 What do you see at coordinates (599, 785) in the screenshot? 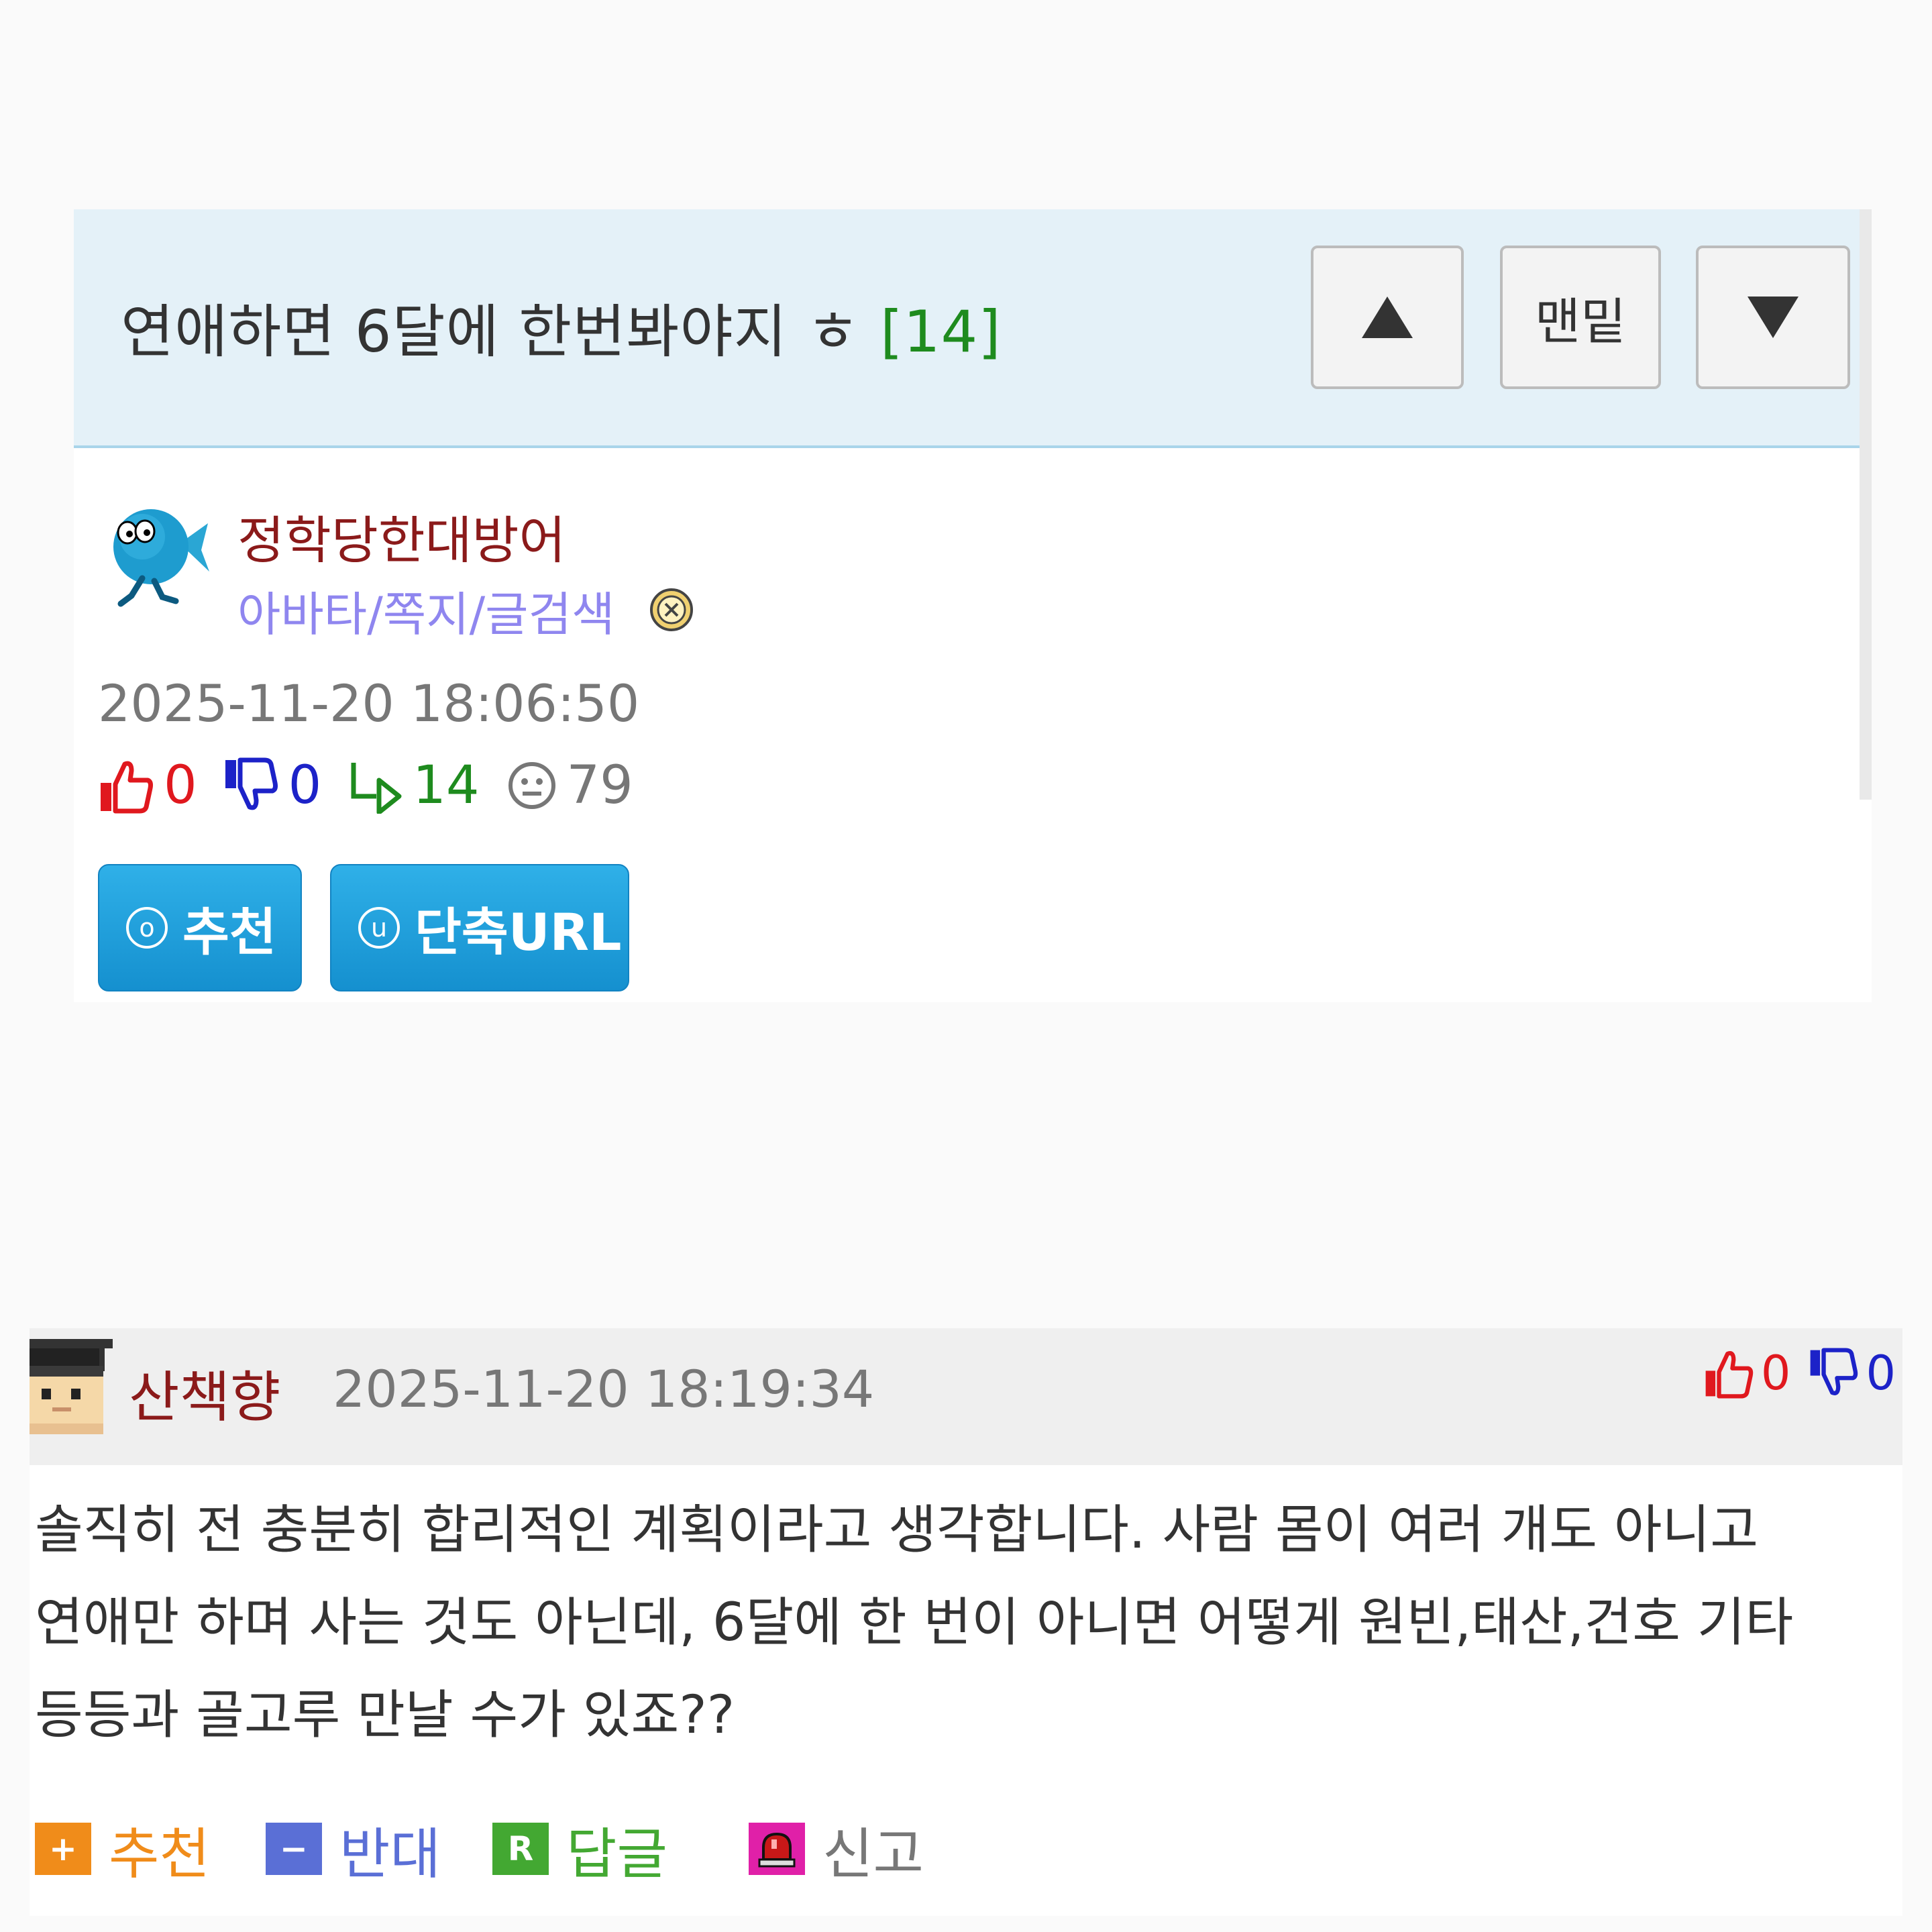
I see `post-view-count: 79` at bounding box center [599, 785].